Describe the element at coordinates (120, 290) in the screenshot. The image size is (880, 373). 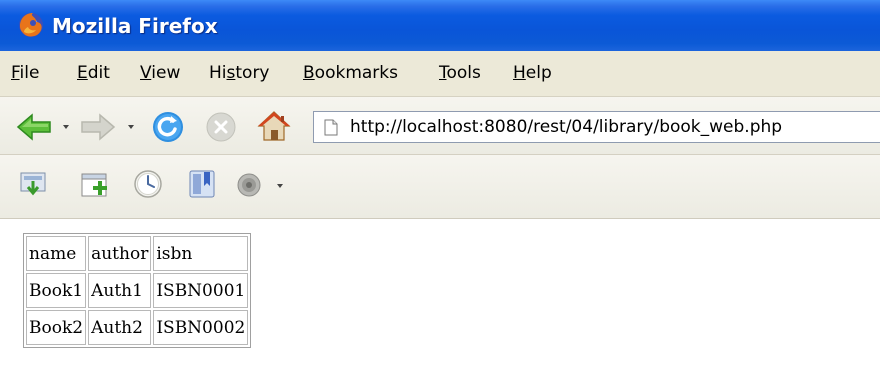
I see `cell-author: Auth1` at that location.